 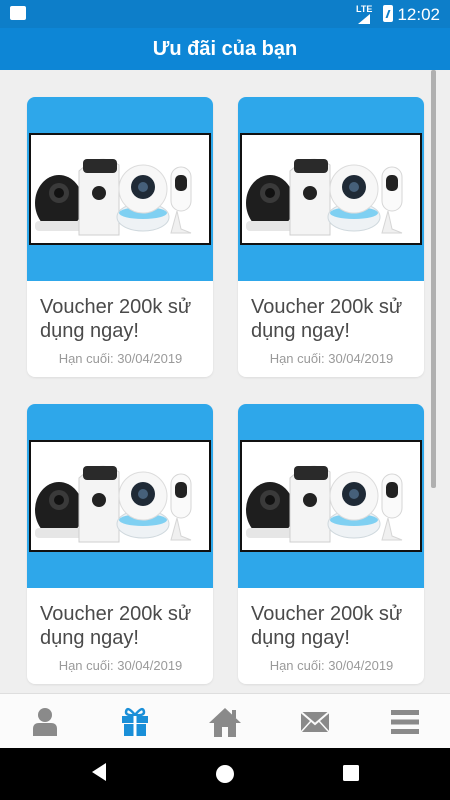 I want to click on nav-messages, so click(x=315, y=721).